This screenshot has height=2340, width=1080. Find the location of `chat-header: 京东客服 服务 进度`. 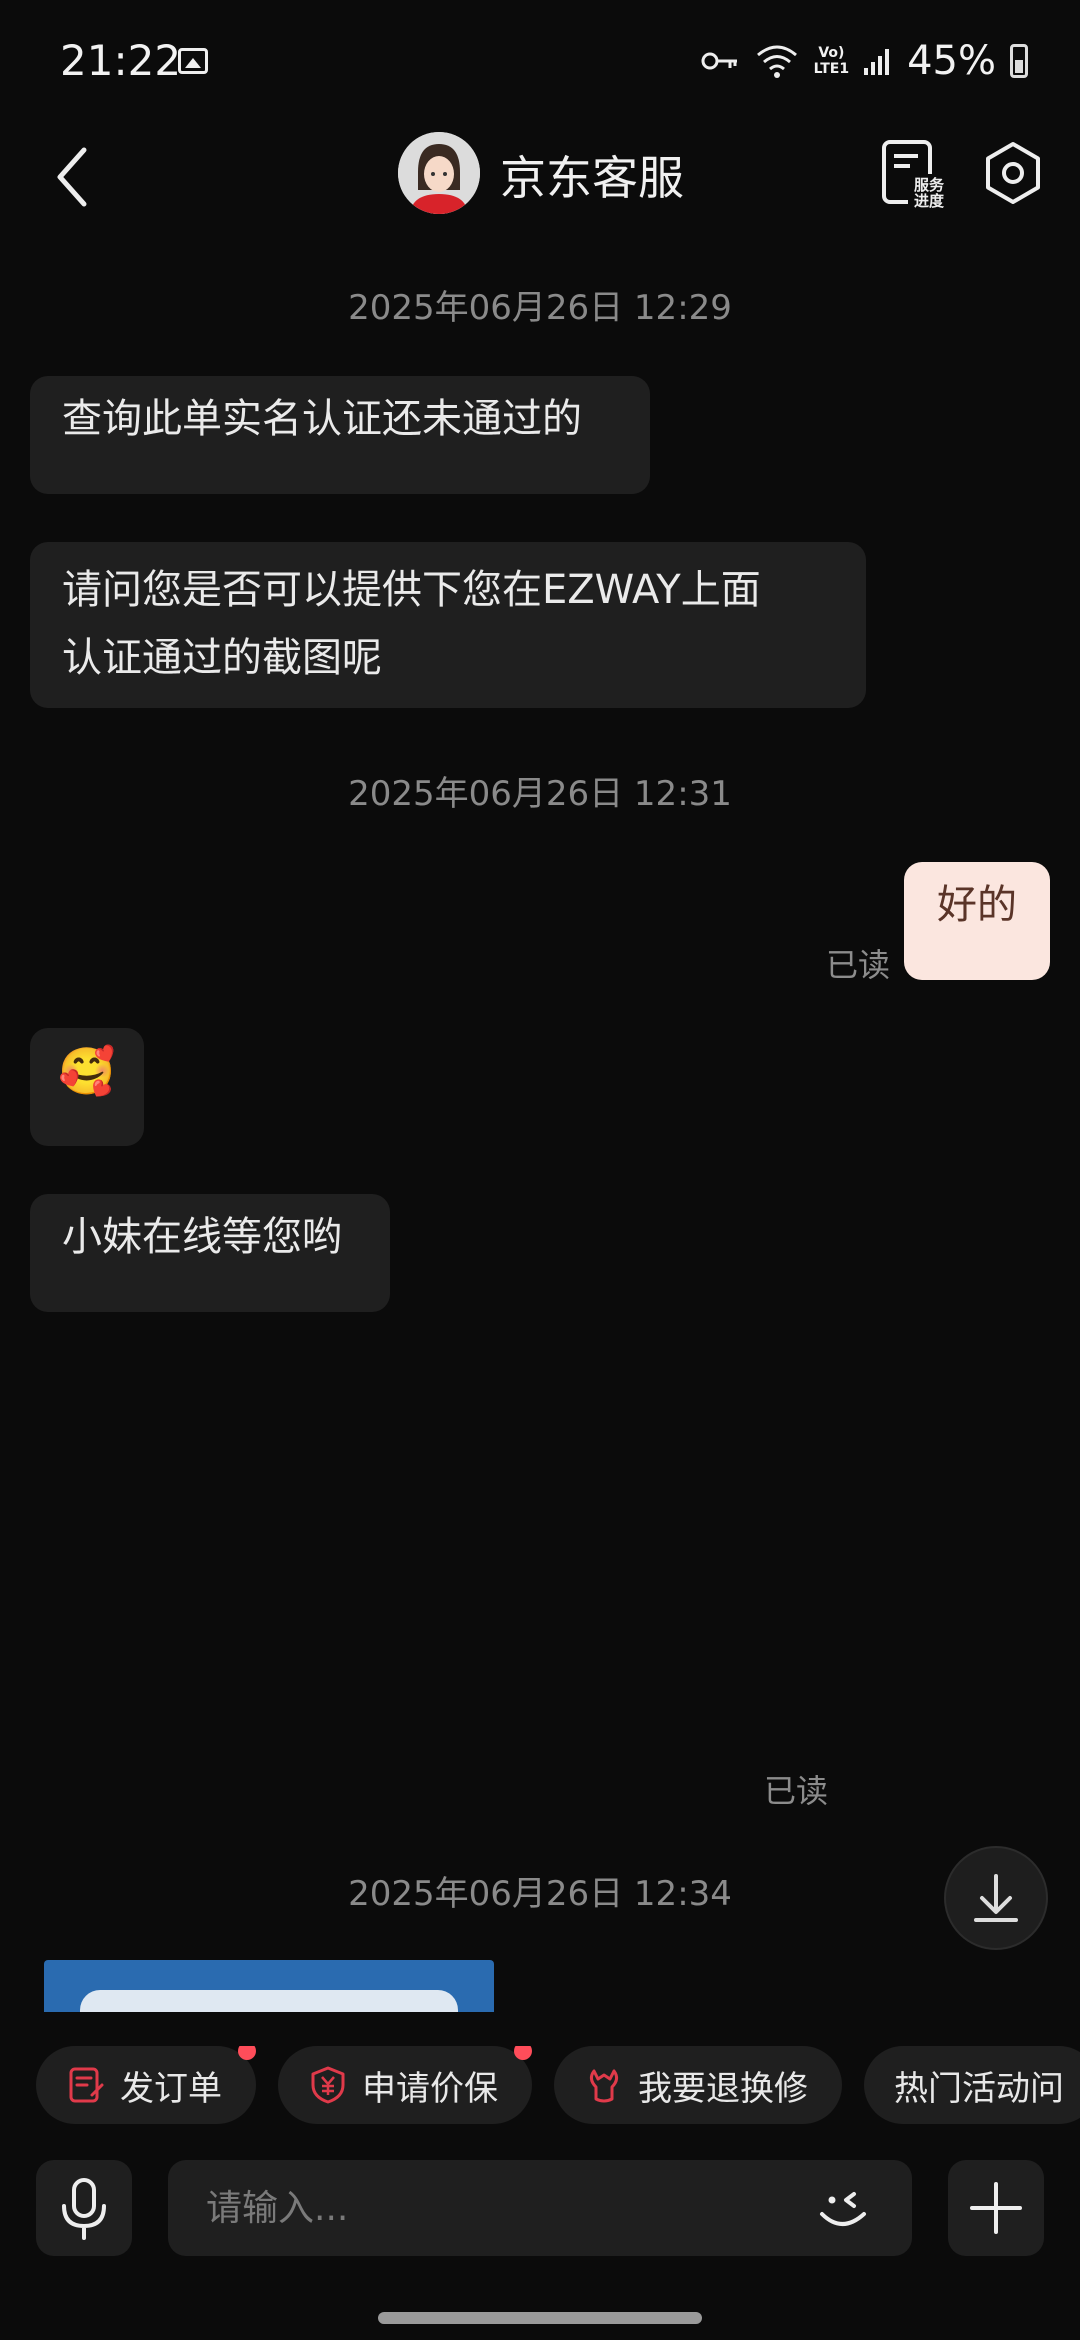

chat-header: 京东客服 服务 进度 is located at coordinates (540, 175).